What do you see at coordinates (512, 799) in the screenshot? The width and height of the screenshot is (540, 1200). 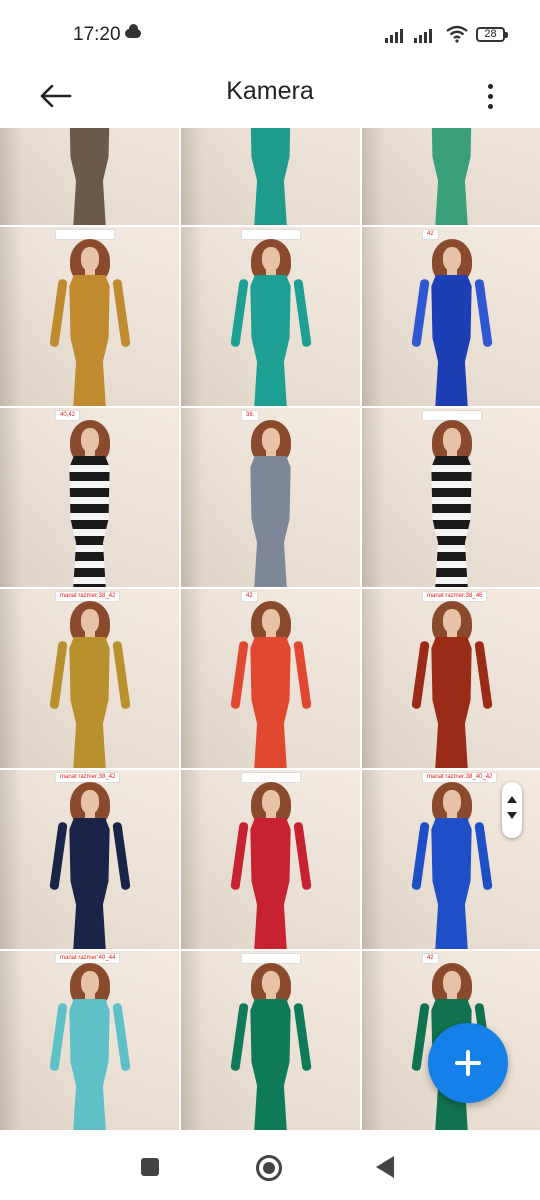 I see `chevron-up-icon` at bounding box center [512, 799].